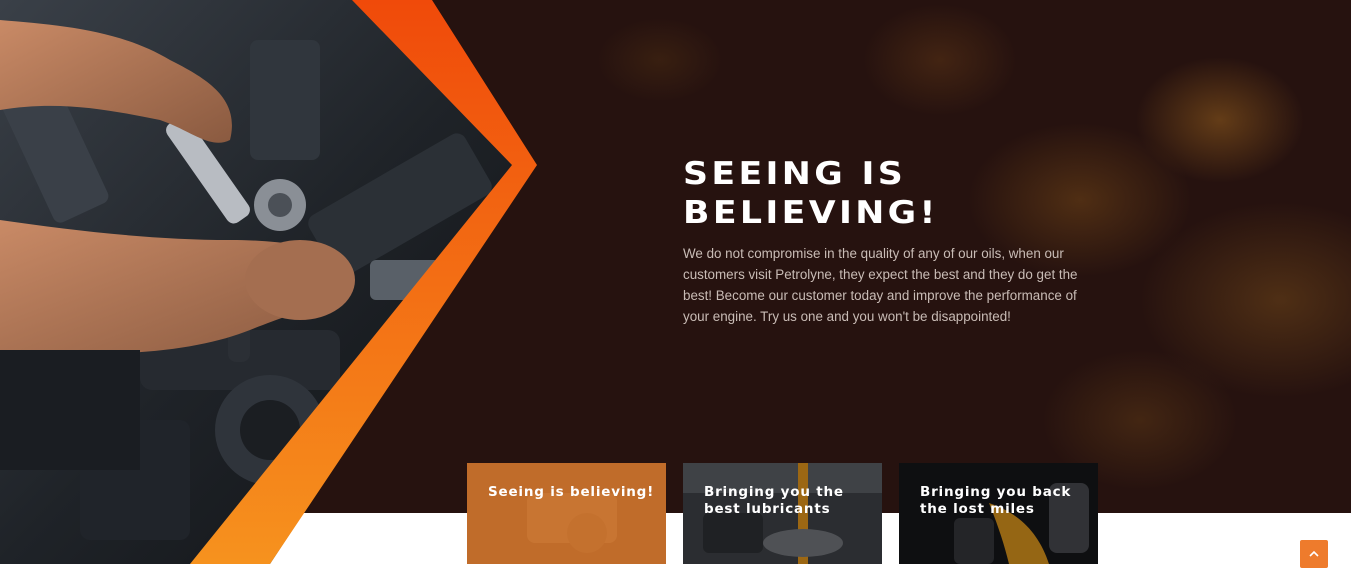 This screenshot has width=1351, height=572. I want to click on card-lost-miles: Bringing you back the lost miles, so click(998, 513).